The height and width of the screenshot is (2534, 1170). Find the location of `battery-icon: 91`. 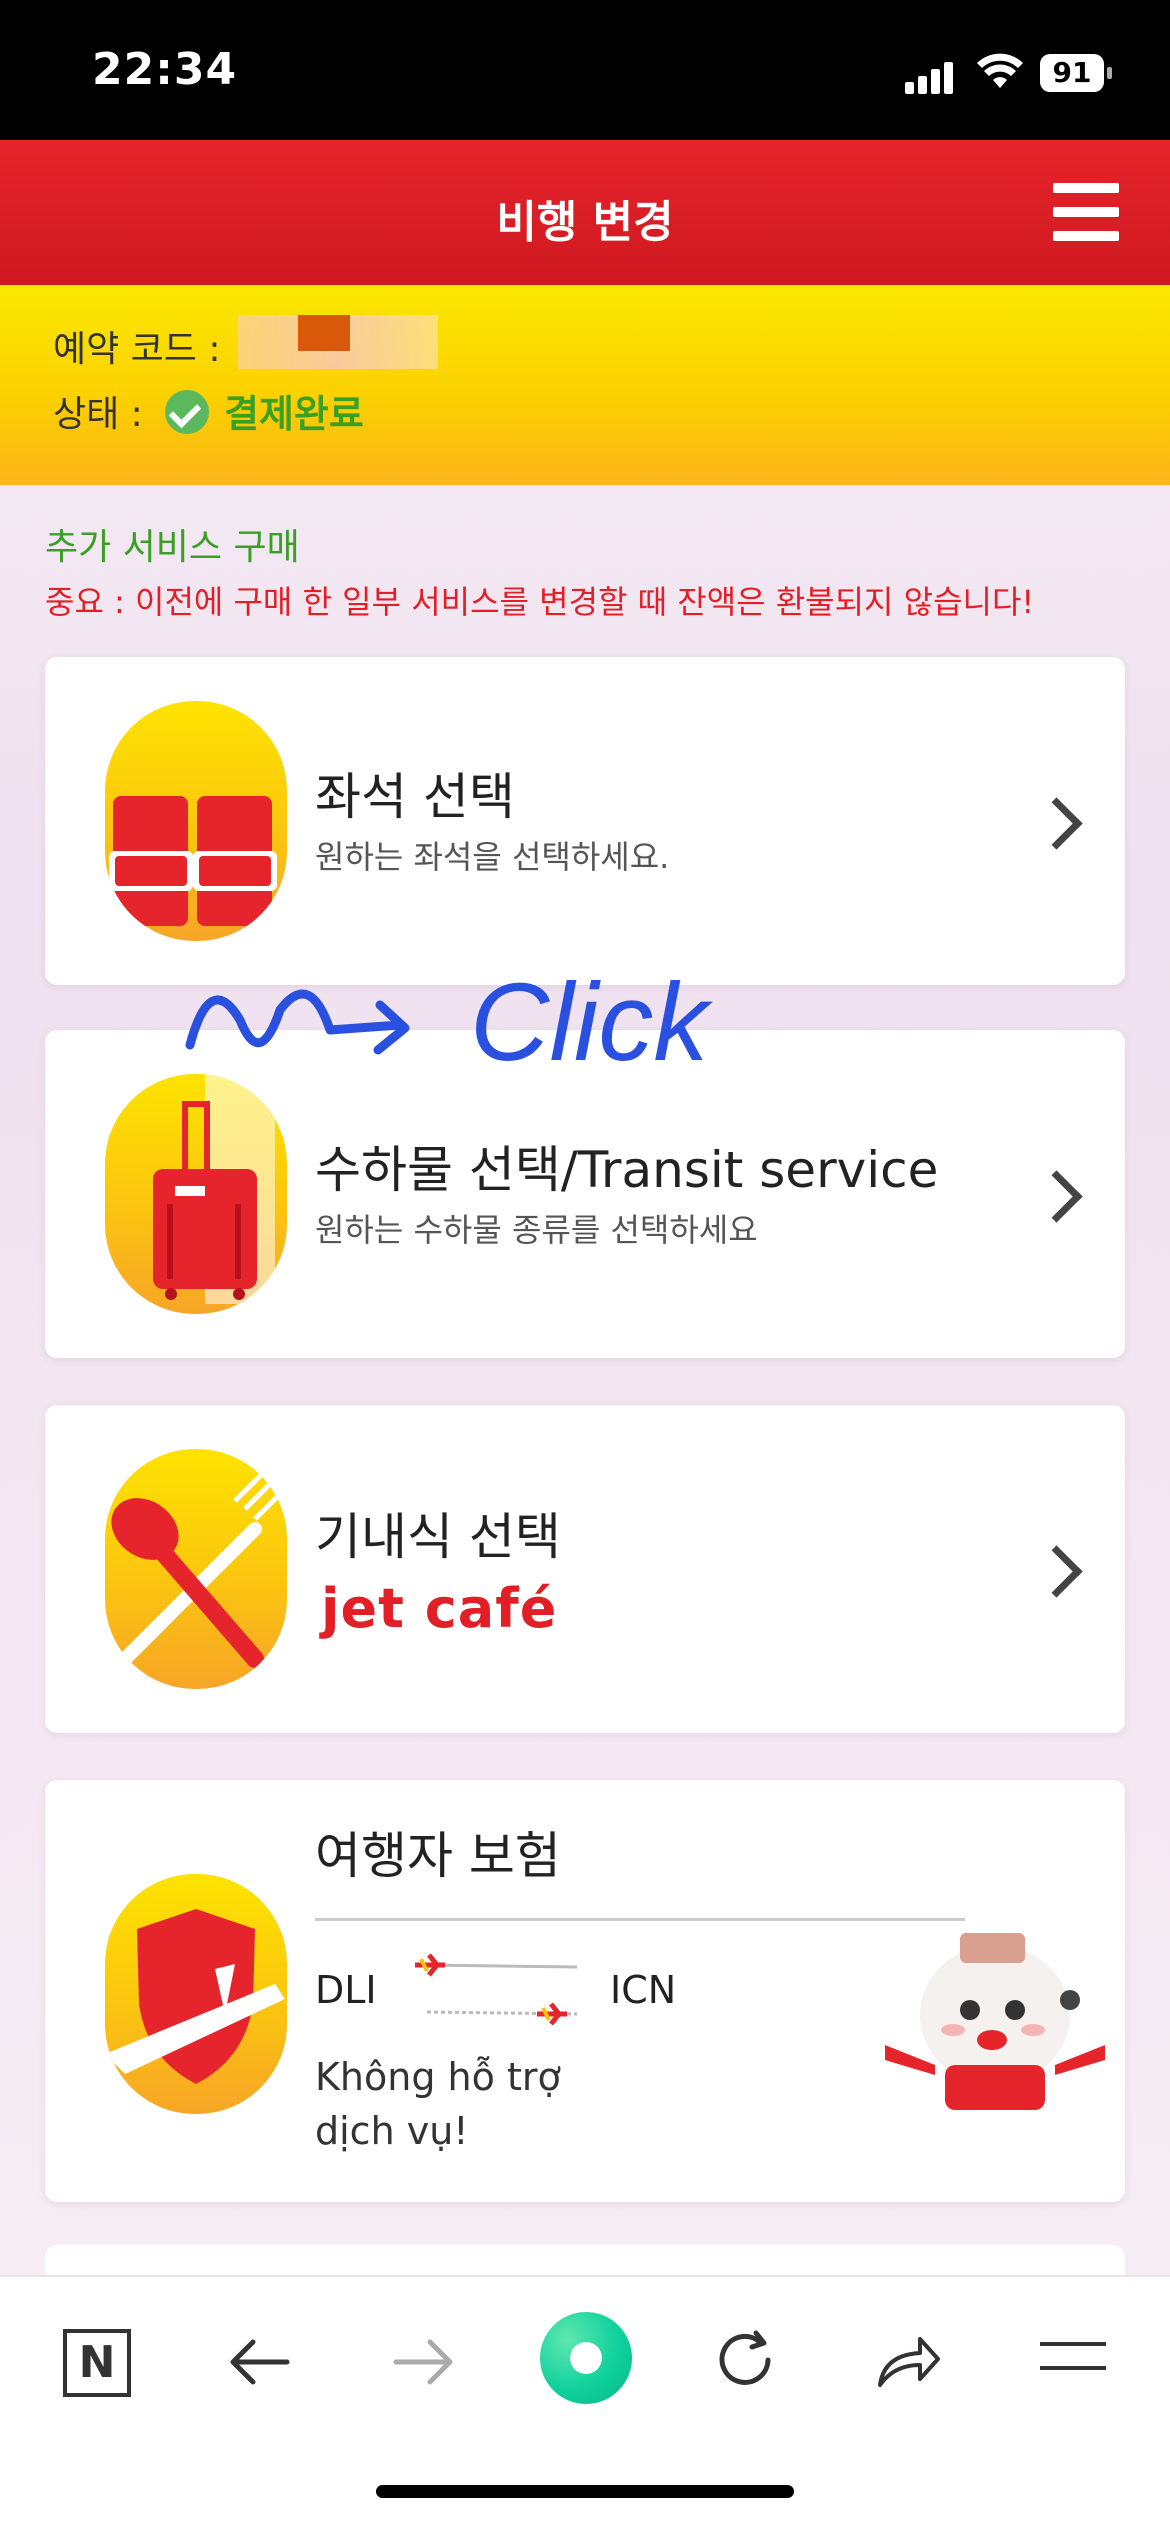

battery-icon: 91 is located at coordinates (1076, 73).